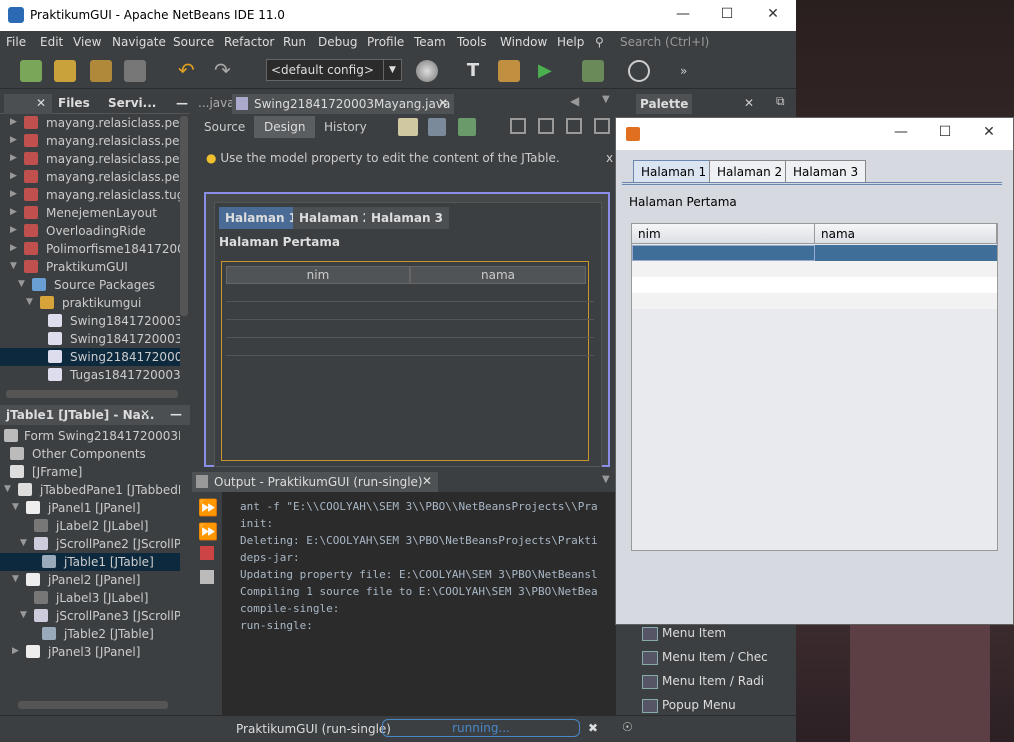 The image size is (1014, 742). What do you see at coordinates (523, 42) in the screenshot?
I see `menu-window: Window` at bounding box center [523, 42].